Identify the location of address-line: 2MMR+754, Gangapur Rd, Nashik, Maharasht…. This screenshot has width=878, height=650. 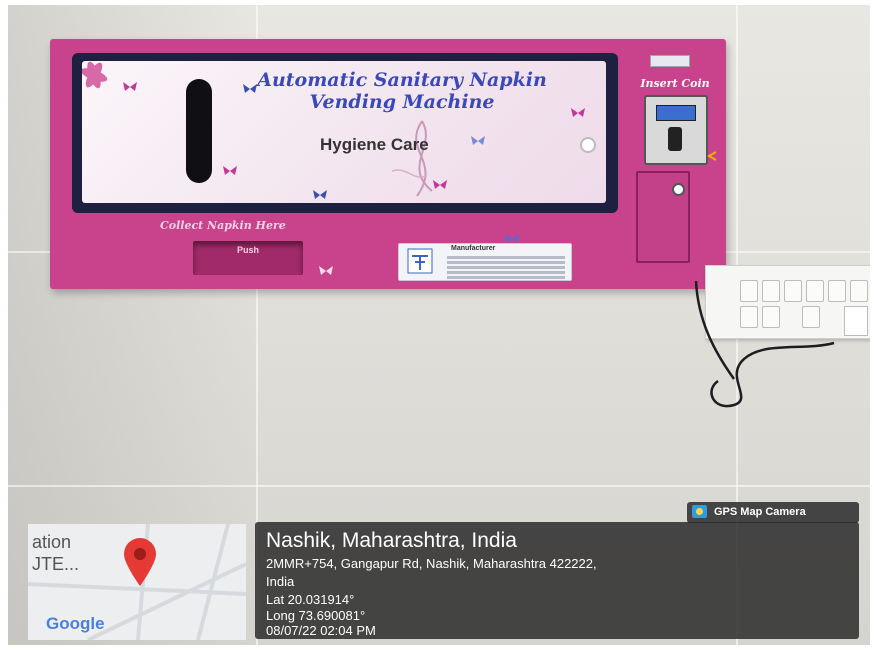
(431, 563).